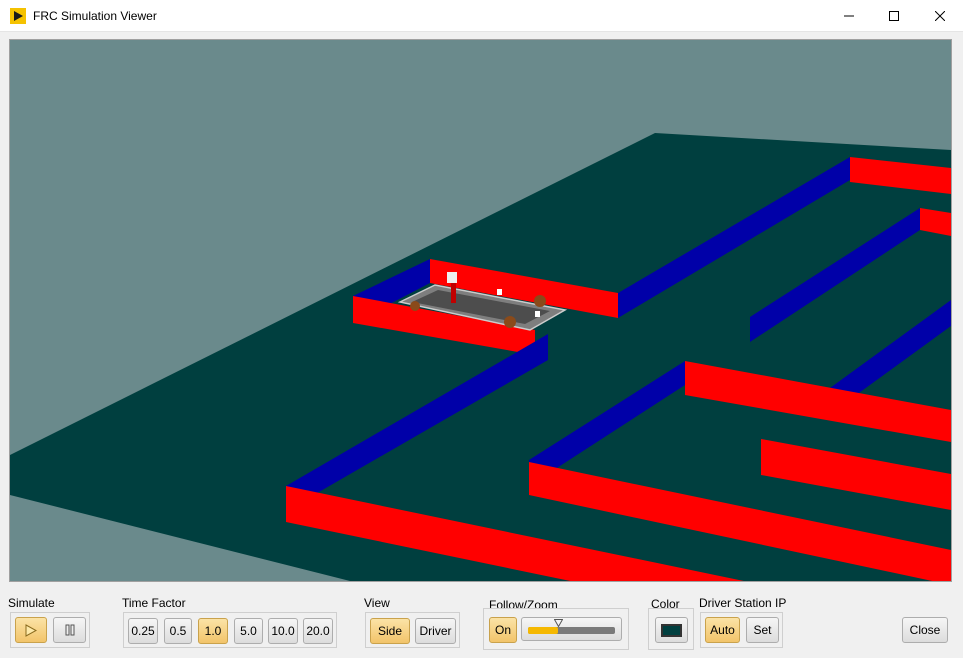 Image resolution: width=963 pixels, height=658 pixels. Describe the element at coordinates (283, 631) in the screenshot. I see `time-factor-10.0-button: 10.0` at that location.